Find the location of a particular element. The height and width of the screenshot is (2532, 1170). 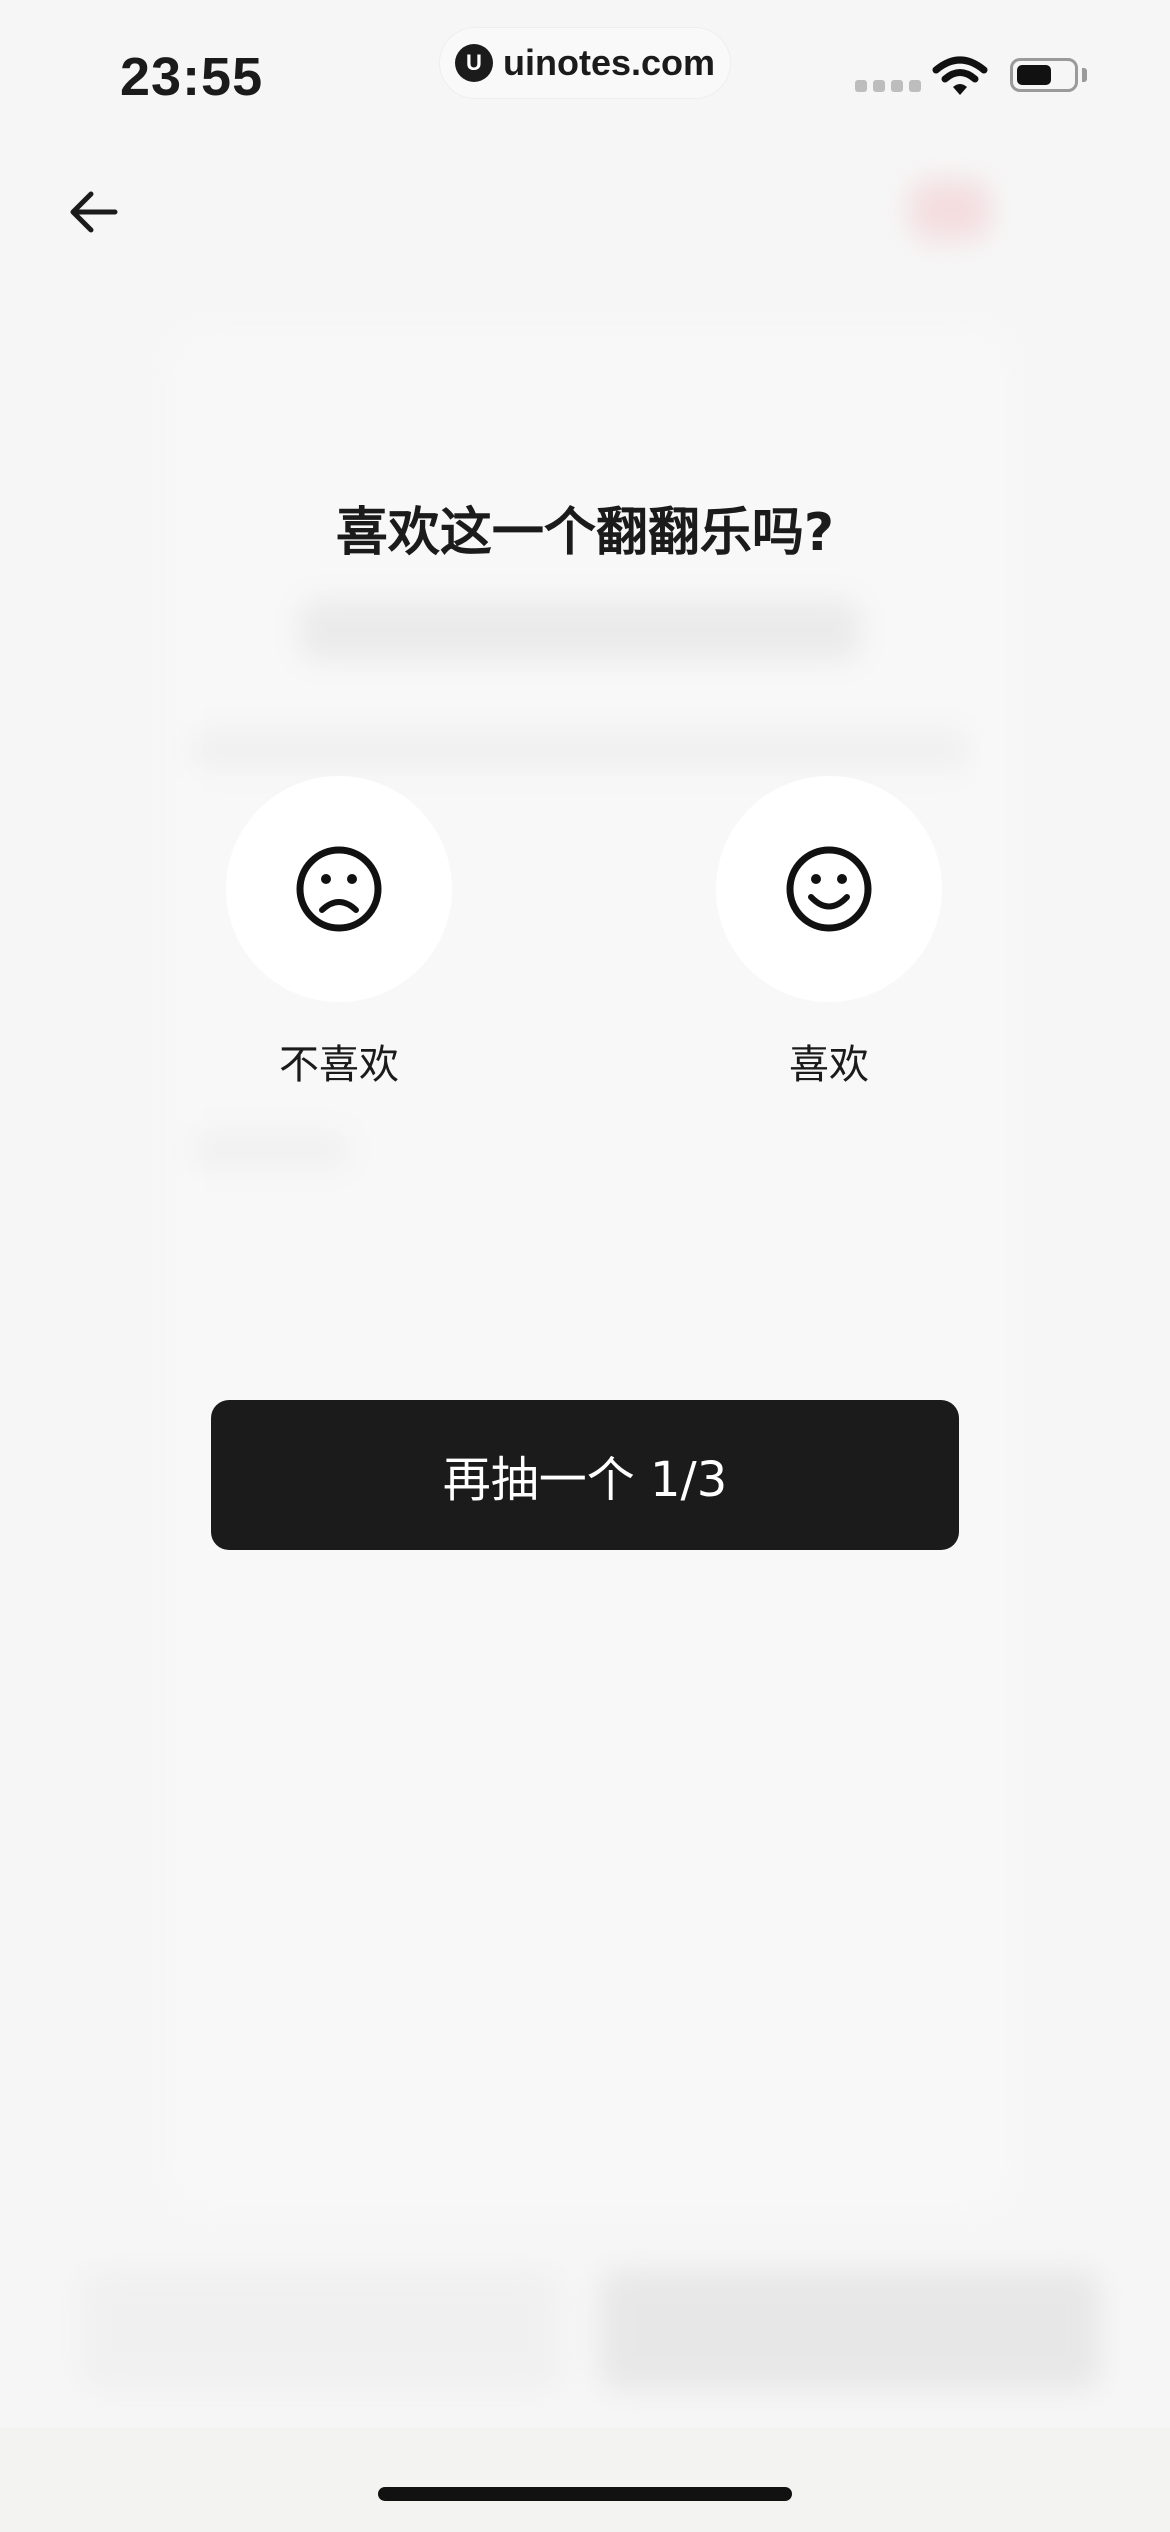

arrow-left-icon is located at coordinates (94, 212).